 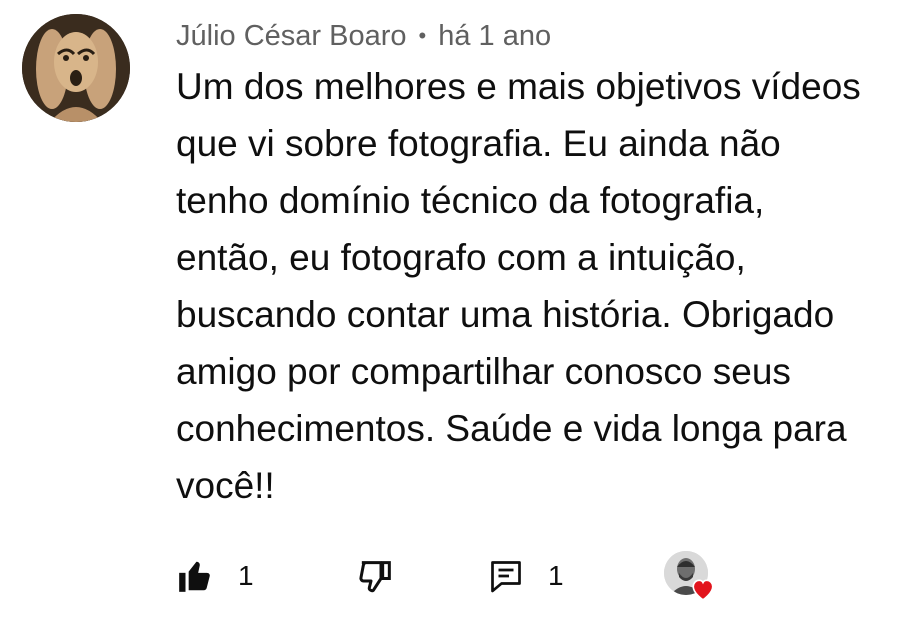 I want to click on like-count: 1, so click(x=246, y=575).